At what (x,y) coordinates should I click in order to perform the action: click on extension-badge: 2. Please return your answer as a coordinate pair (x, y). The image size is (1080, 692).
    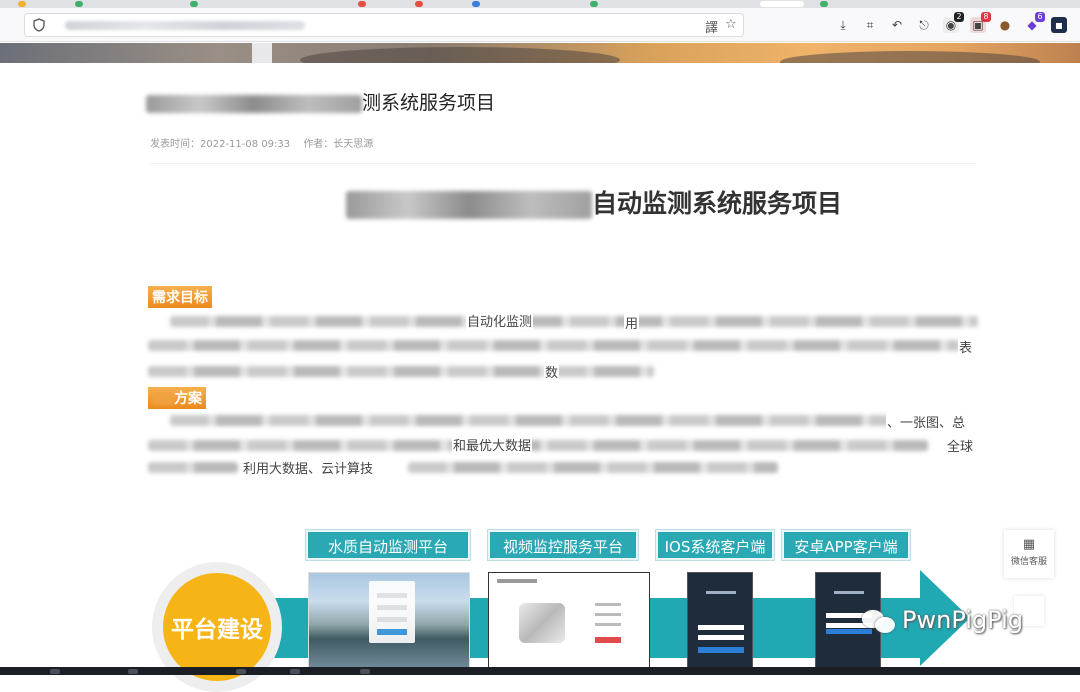
    Looking at the image, I should click on (959, 17).